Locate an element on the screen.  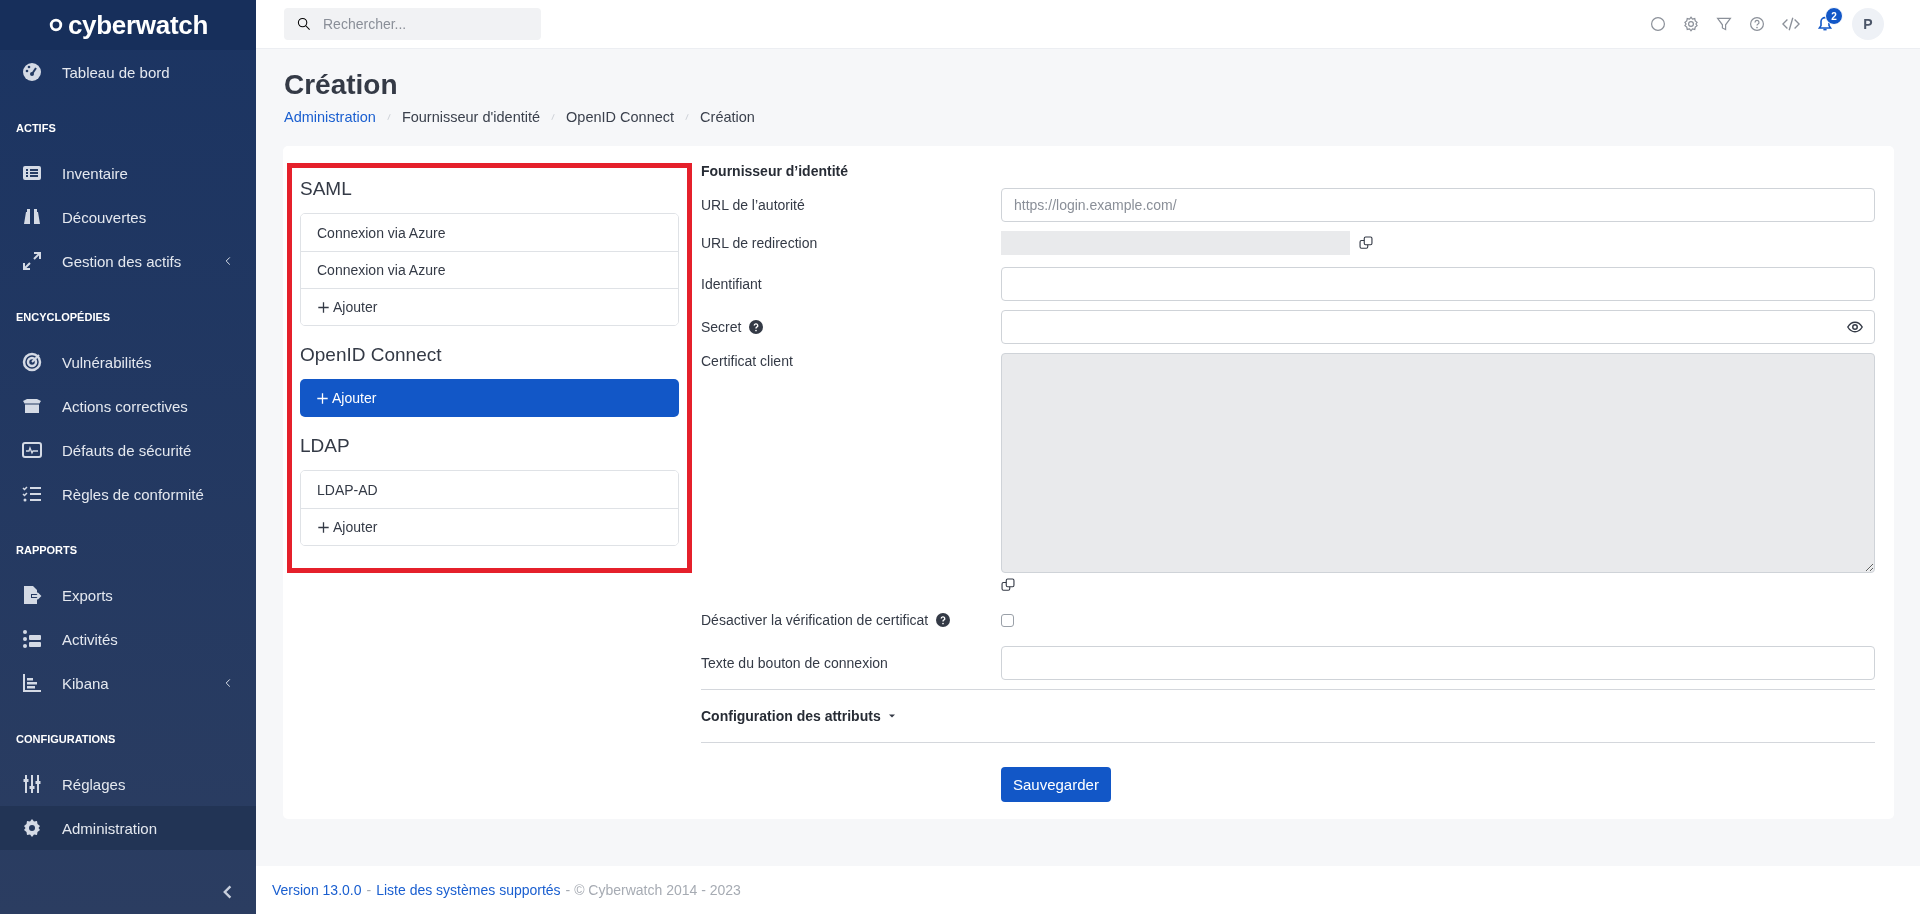
code-icon is located at coordinates (1791, 24).